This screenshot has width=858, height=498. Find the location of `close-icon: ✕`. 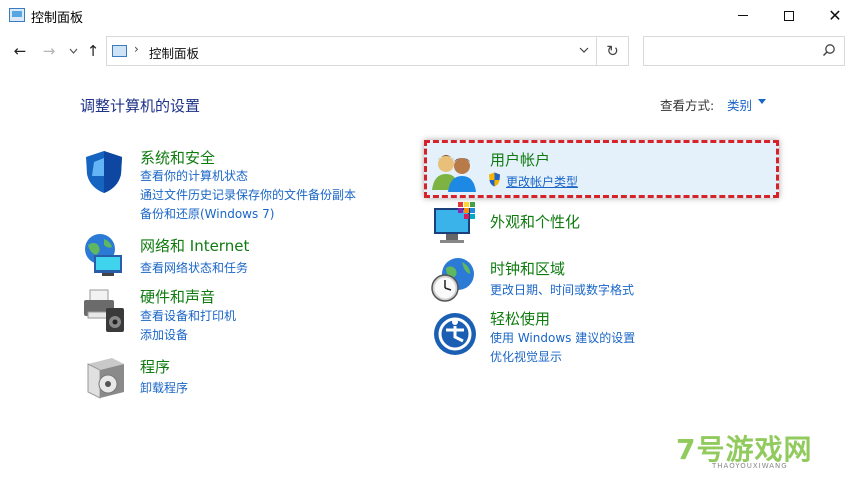

close-icon: ✕ is located at coordinates (835, 15).